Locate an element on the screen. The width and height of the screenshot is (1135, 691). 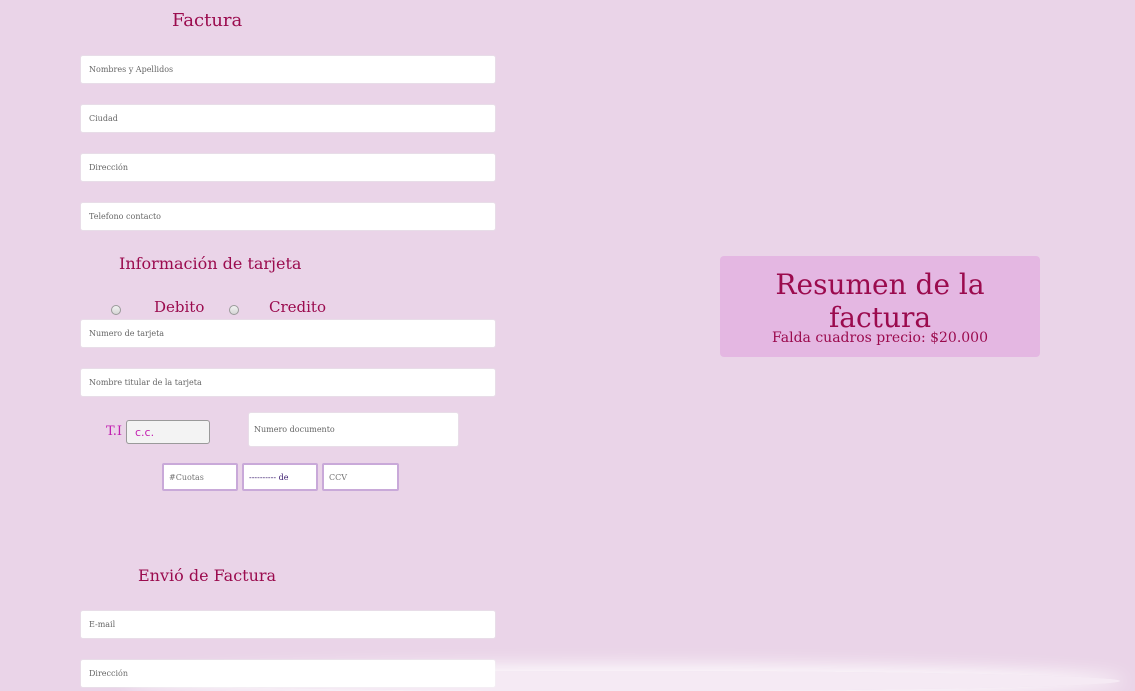
email-field is located at coordinates (288, 624).